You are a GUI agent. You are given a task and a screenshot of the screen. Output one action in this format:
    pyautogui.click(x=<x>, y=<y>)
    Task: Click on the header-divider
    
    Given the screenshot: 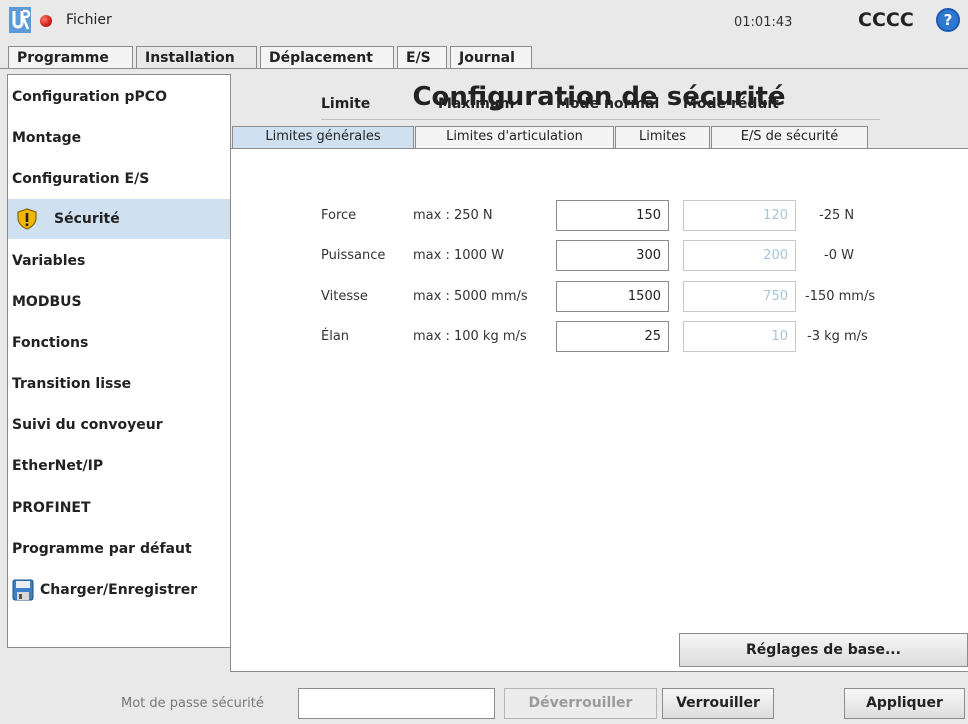 What is the action you would take?
    pyautogui.click(x=600, y=119)
    